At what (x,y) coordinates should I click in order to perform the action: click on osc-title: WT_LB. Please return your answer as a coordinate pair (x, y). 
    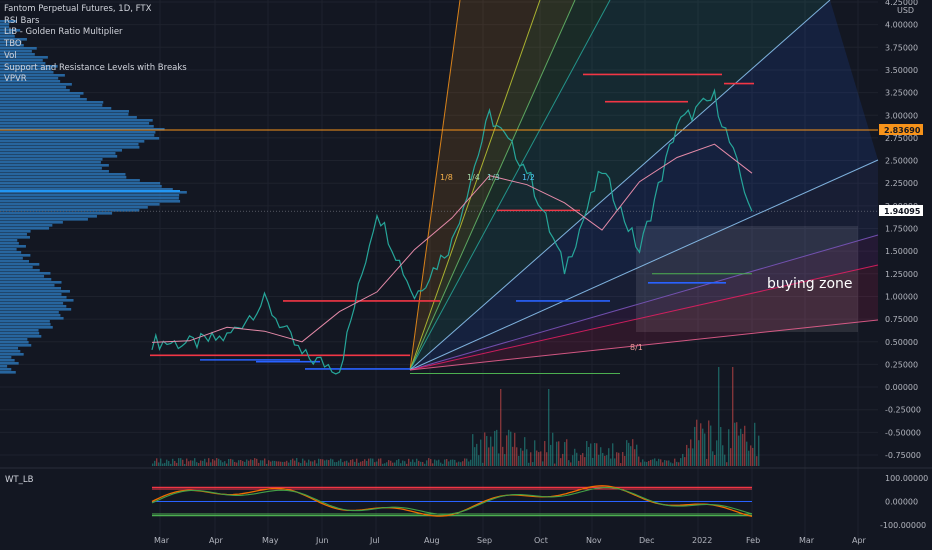
    Looking at the image, I should click on (19, 480).